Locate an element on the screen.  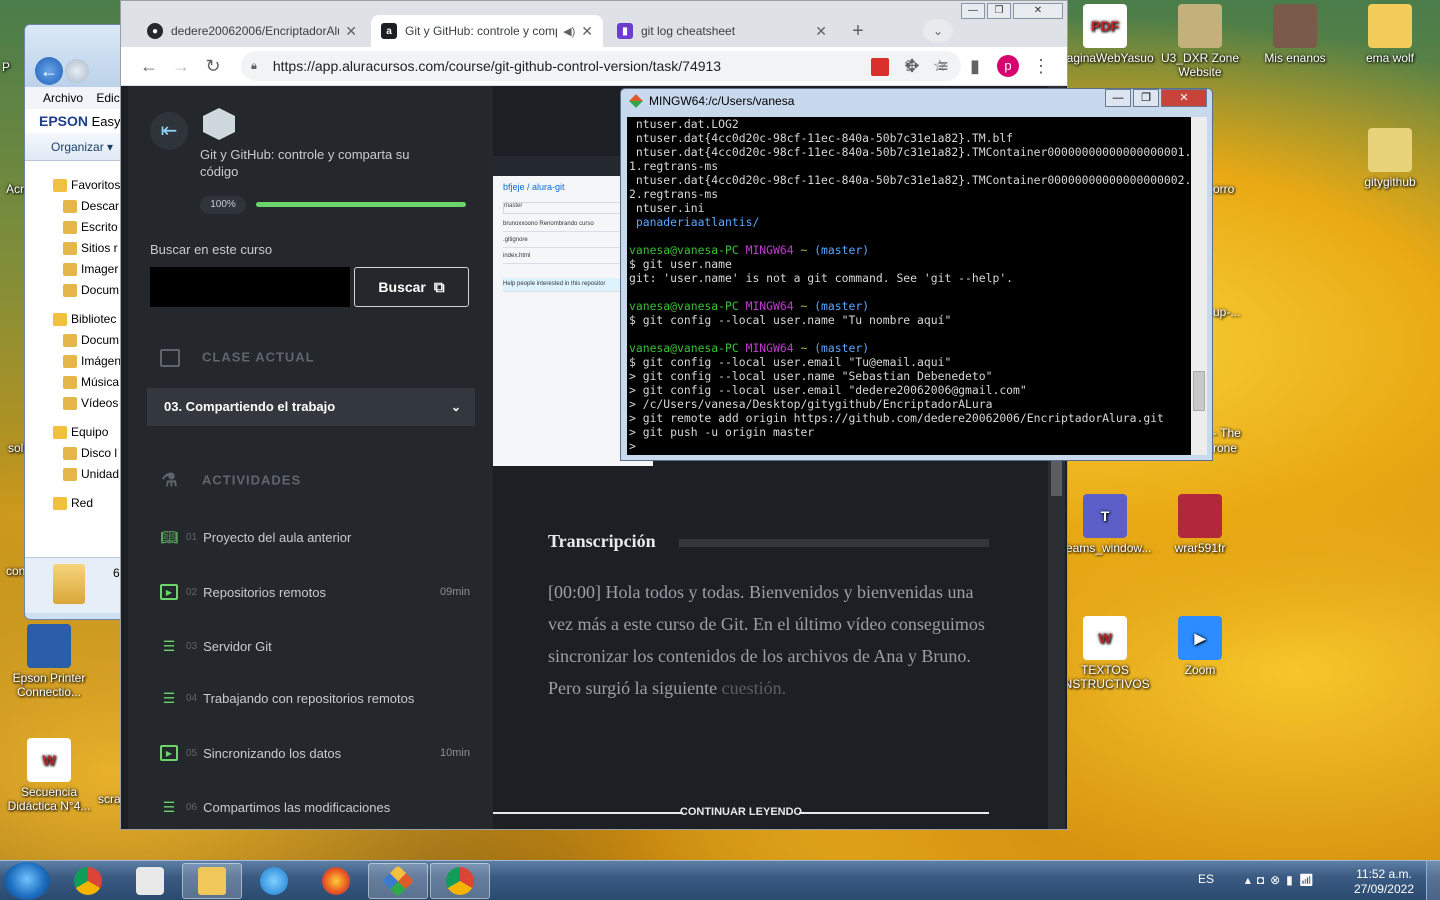
side-panel-icon: ▮ is located at coordinates (975, 66).